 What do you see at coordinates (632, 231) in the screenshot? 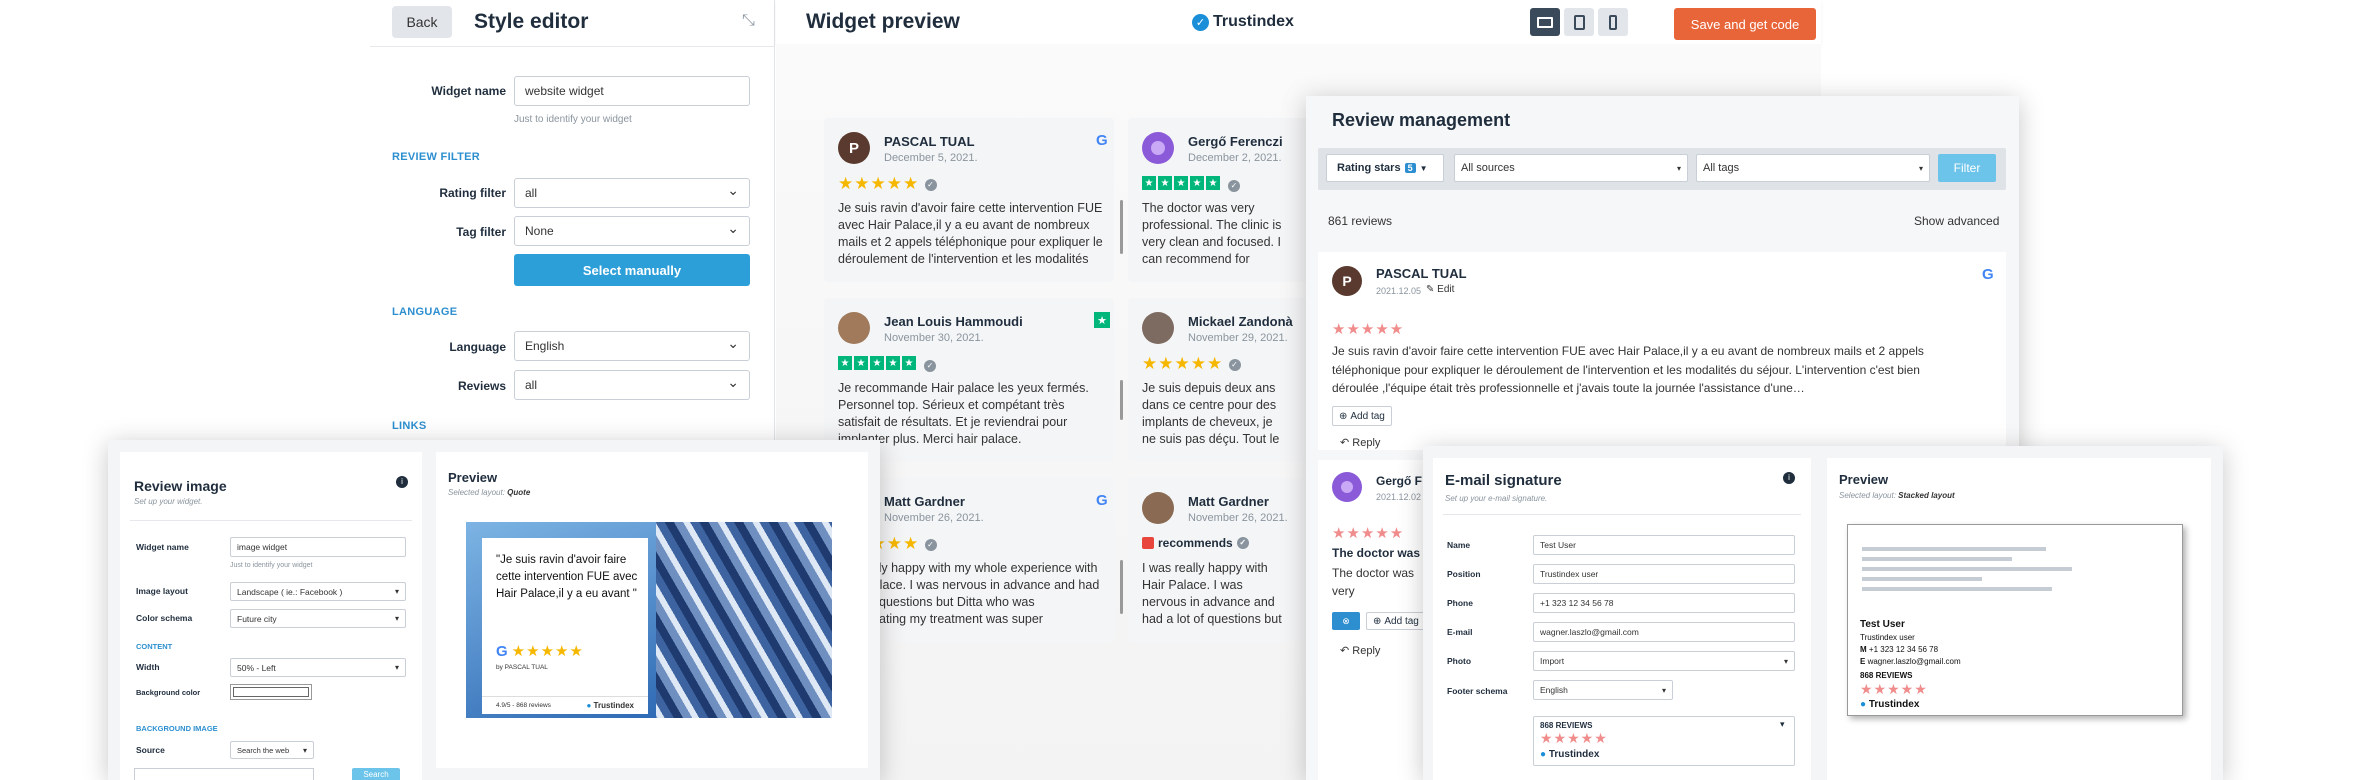
I see `tag-filter-select: None` at bounding box center [632, 231].